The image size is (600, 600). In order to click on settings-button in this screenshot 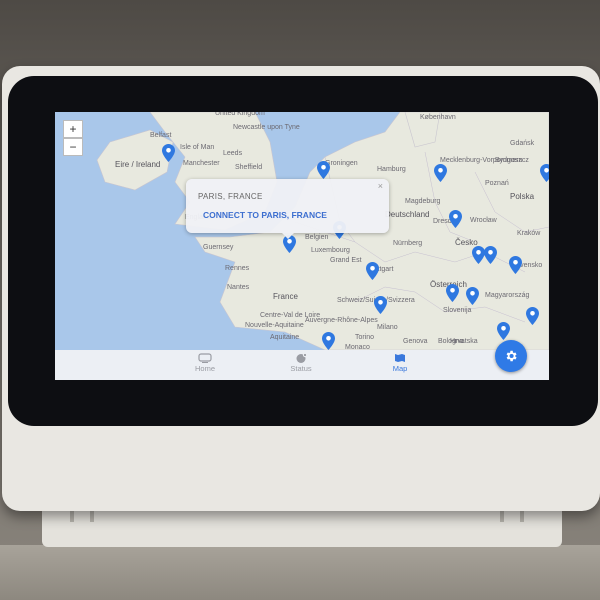, I will do `click(511, 356)`.